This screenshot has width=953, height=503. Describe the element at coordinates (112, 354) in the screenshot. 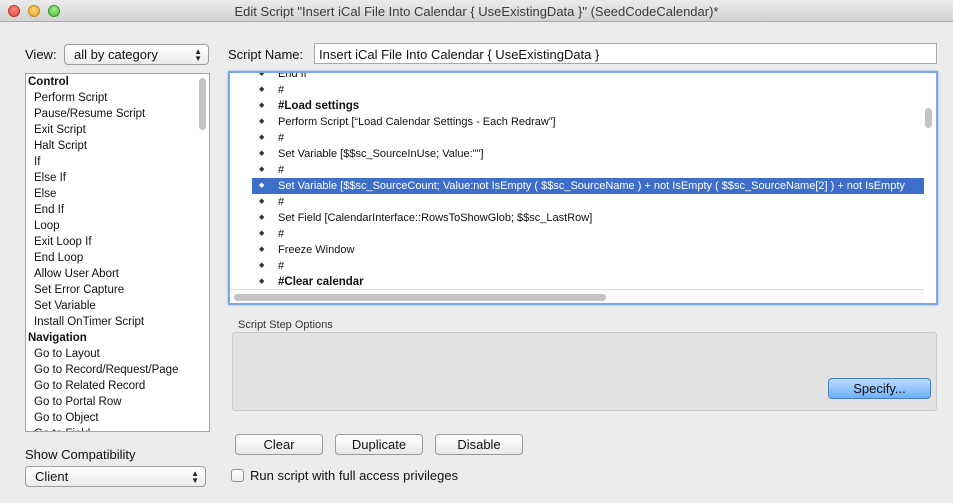

I see `step-item: Go to Layout` at that location.